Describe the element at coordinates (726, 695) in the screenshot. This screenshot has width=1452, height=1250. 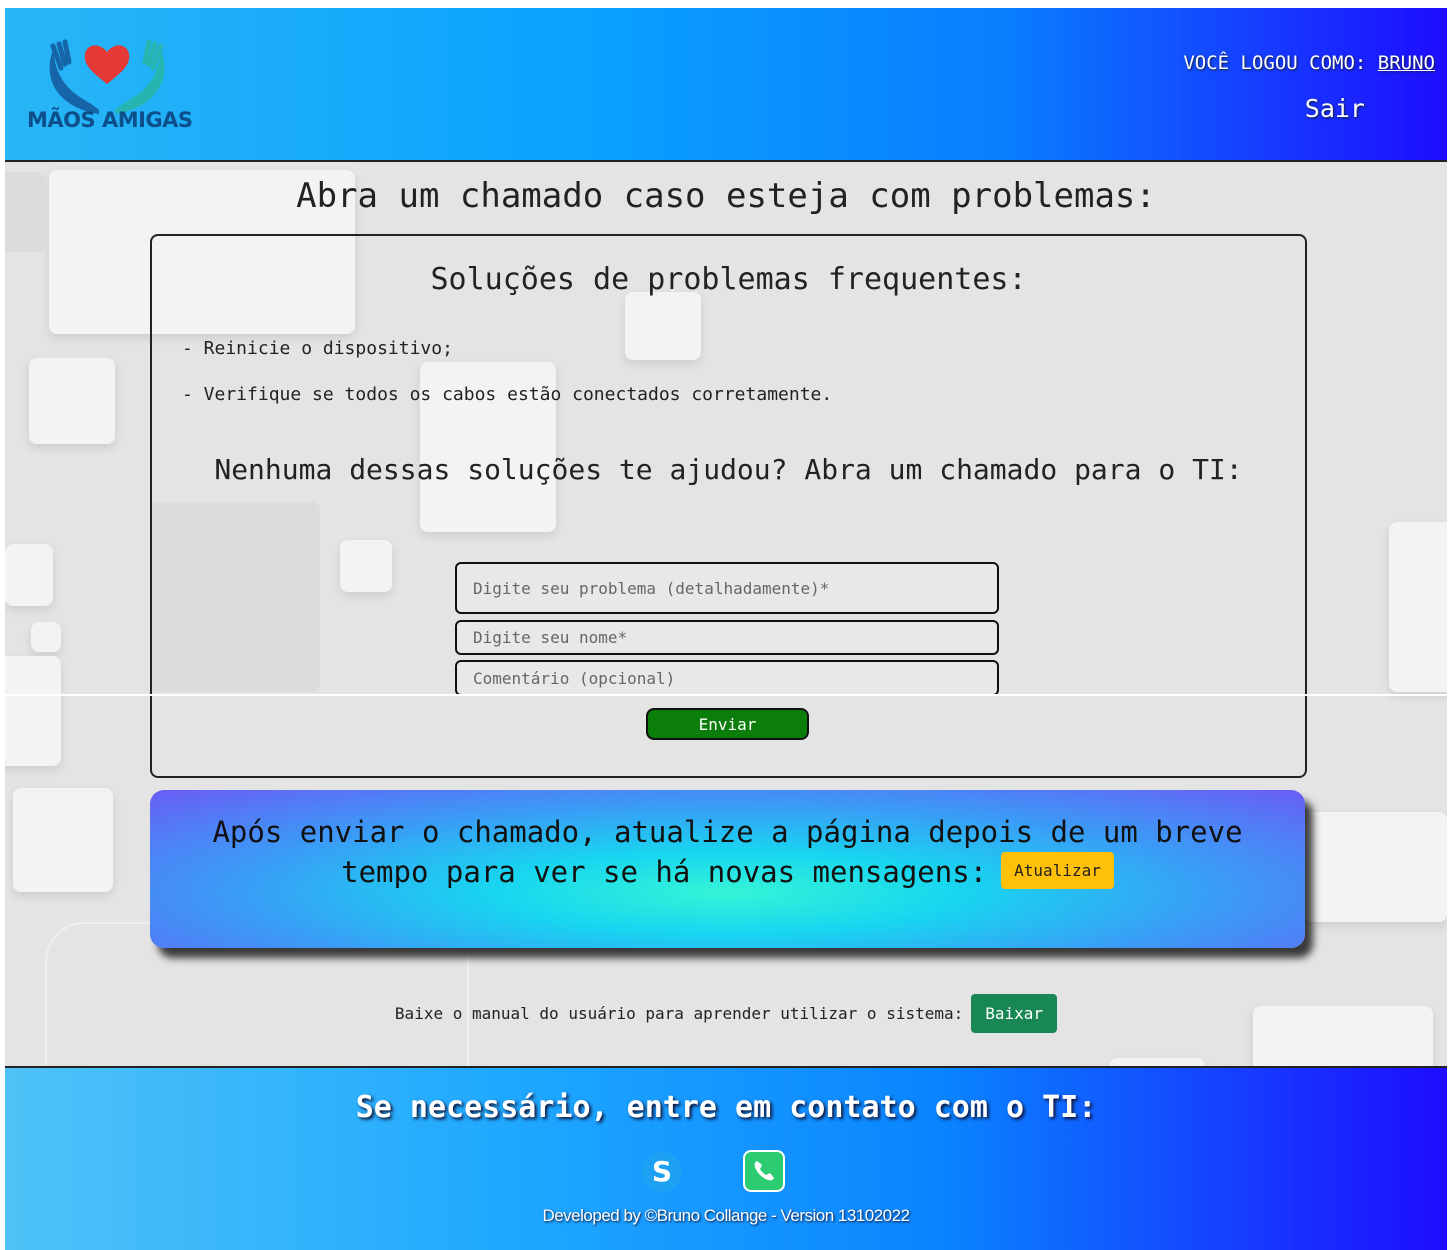
I see `capture-seam` at that location.